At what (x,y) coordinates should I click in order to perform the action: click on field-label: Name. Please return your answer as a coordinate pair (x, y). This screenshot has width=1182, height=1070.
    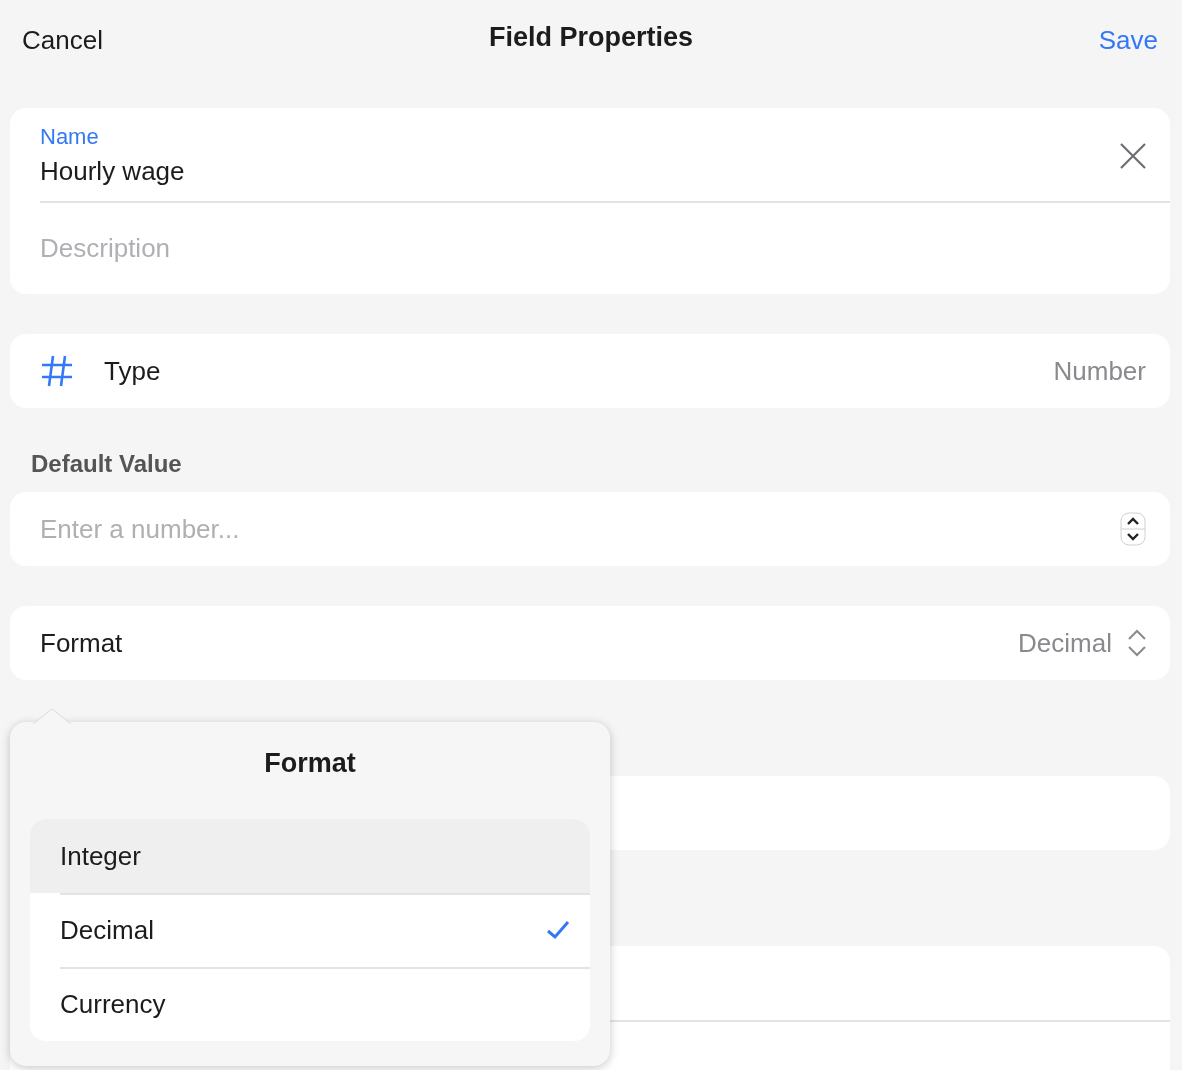
    Looking at the image, I should click on (69, 136).